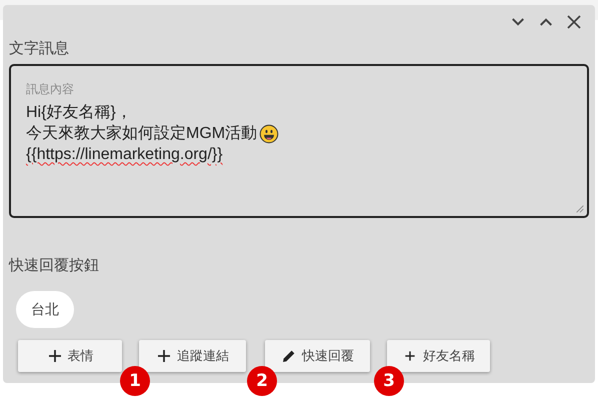  I want to click on field-label: 訊息內容, so click(50, 89).